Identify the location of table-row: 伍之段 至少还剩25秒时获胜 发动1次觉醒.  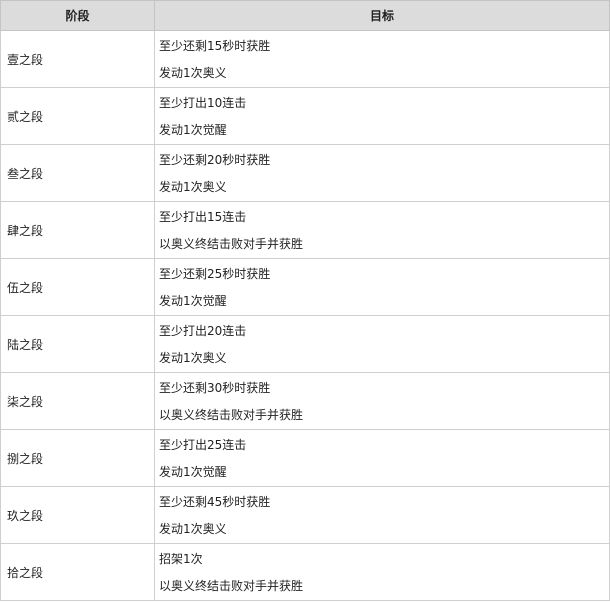
(305, 287).